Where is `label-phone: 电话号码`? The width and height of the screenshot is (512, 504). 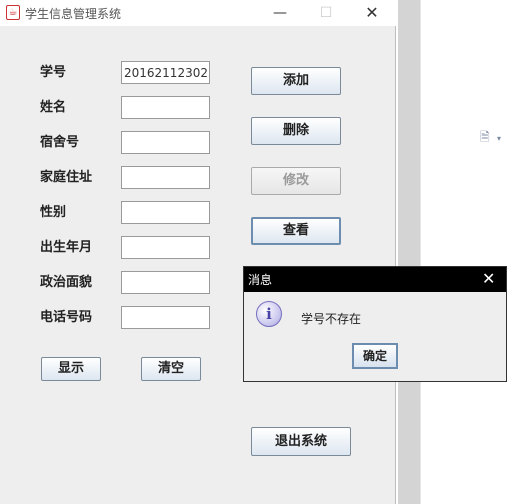 label-phone: 电话号码 is located at coordinates (66, 317).